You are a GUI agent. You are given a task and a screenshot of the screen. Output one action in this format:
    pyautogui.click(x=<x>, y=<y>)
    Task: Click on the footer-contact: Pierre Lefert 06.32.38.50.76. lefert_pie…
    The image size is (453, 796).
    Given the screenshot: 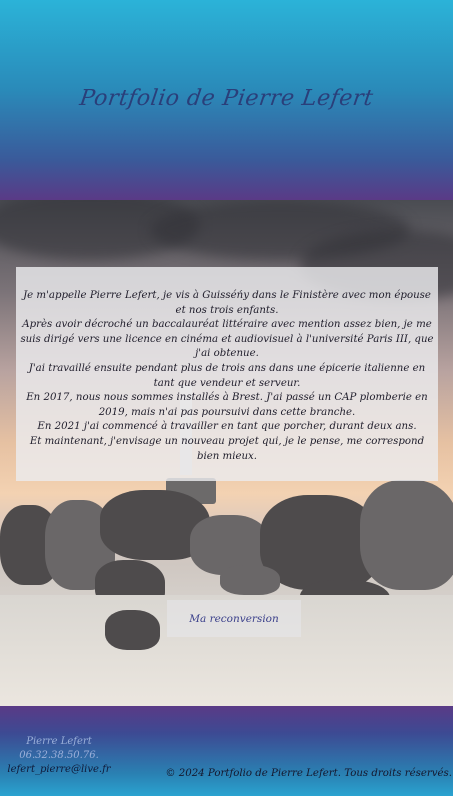 What is the action you would take?
    pyautogui.click(x=59, y=756)
    